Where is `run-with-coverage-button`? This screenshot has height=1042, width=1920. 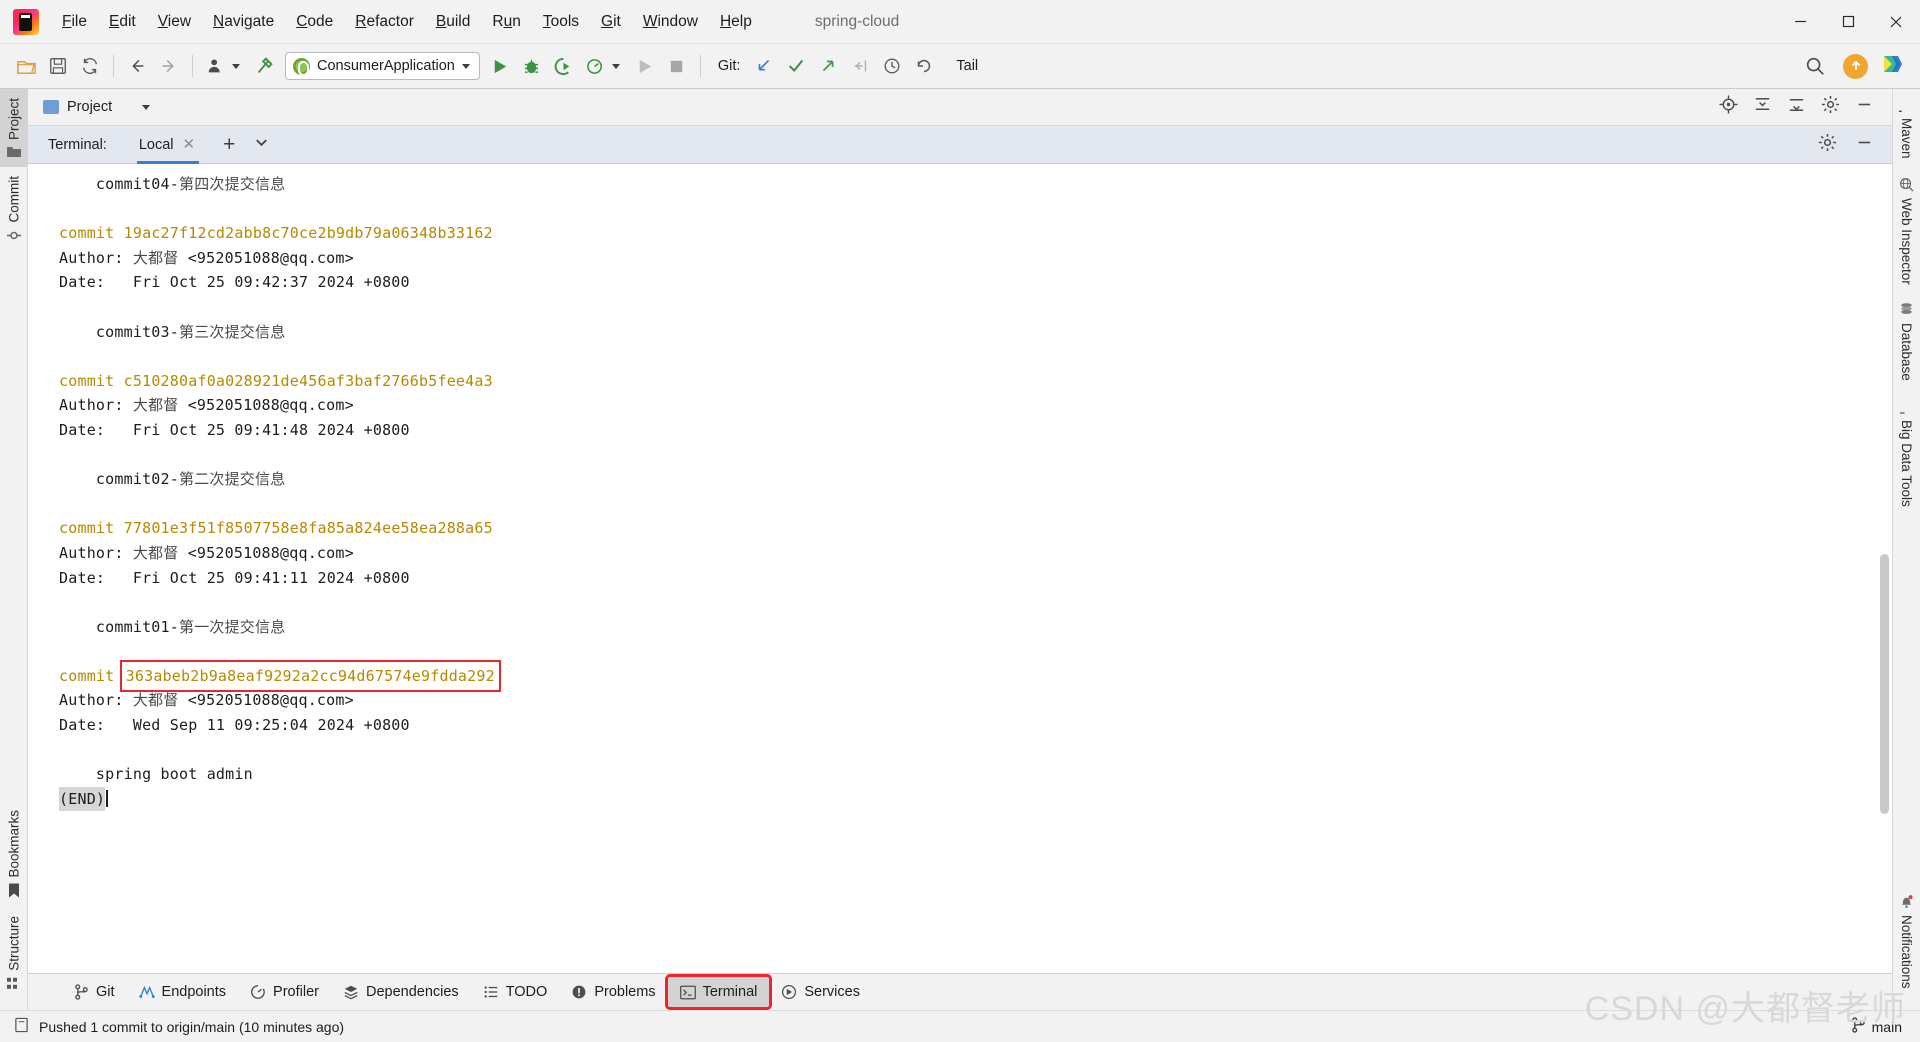 run-with-coverage-button is located at coordinates (564, 66).